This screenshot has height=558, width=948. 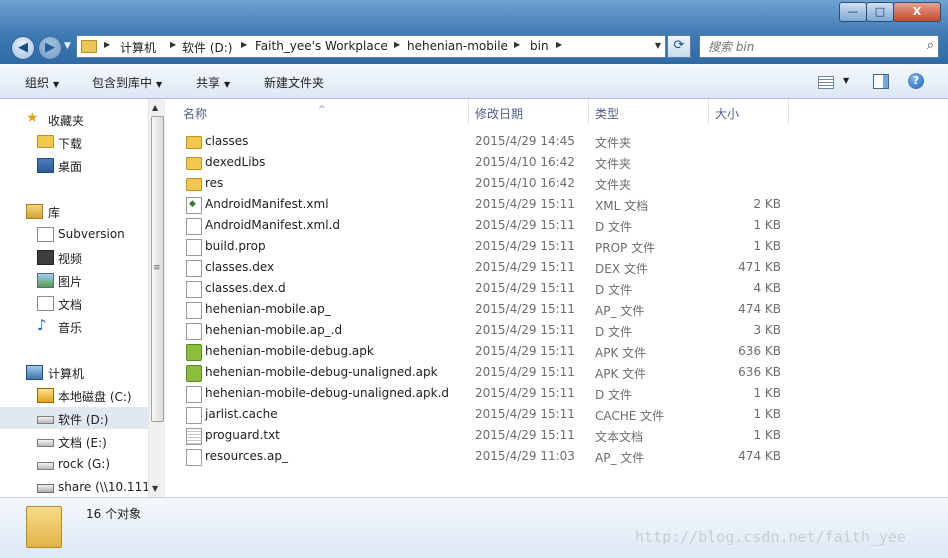 What do you see at coordinates (45, 443) in the screenshot?
I see `drive-icon` at bounding box center [45, 443].